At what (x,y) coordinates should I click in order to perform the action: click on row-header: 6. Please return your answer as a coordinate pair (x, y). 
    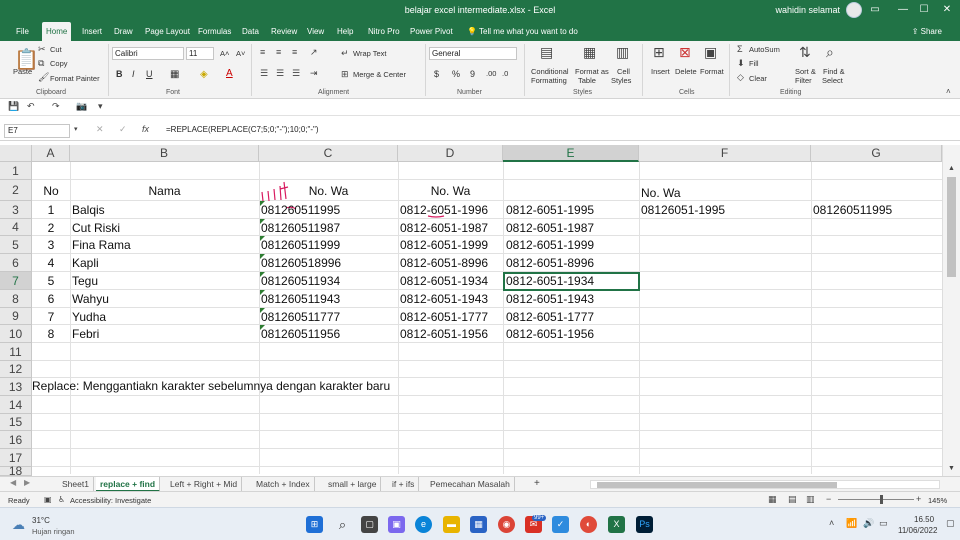
    Looking at the image, I should click on (16, 263).